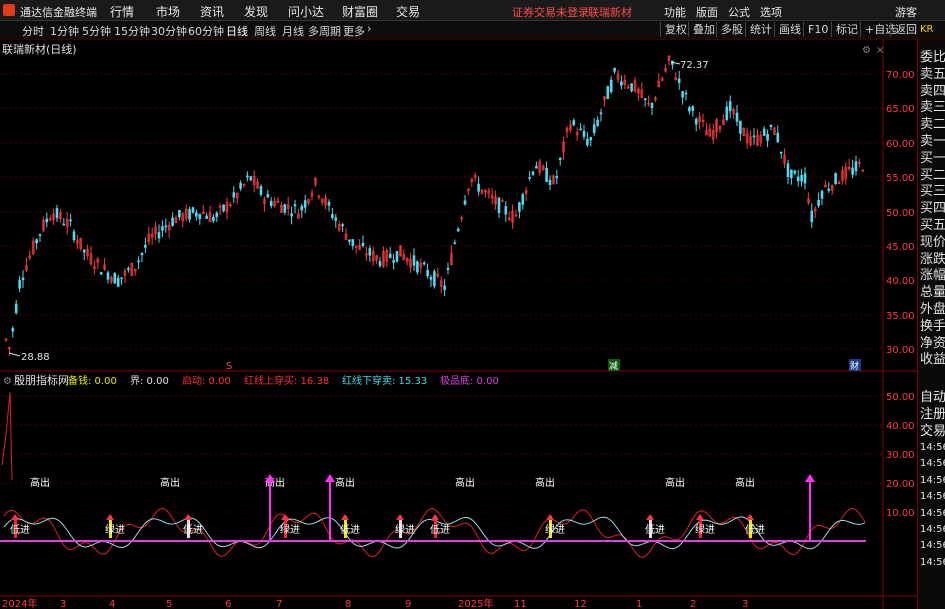 This screenshot has height=609, width=945. I want to click on time-tick: 7, so click(279, 604).